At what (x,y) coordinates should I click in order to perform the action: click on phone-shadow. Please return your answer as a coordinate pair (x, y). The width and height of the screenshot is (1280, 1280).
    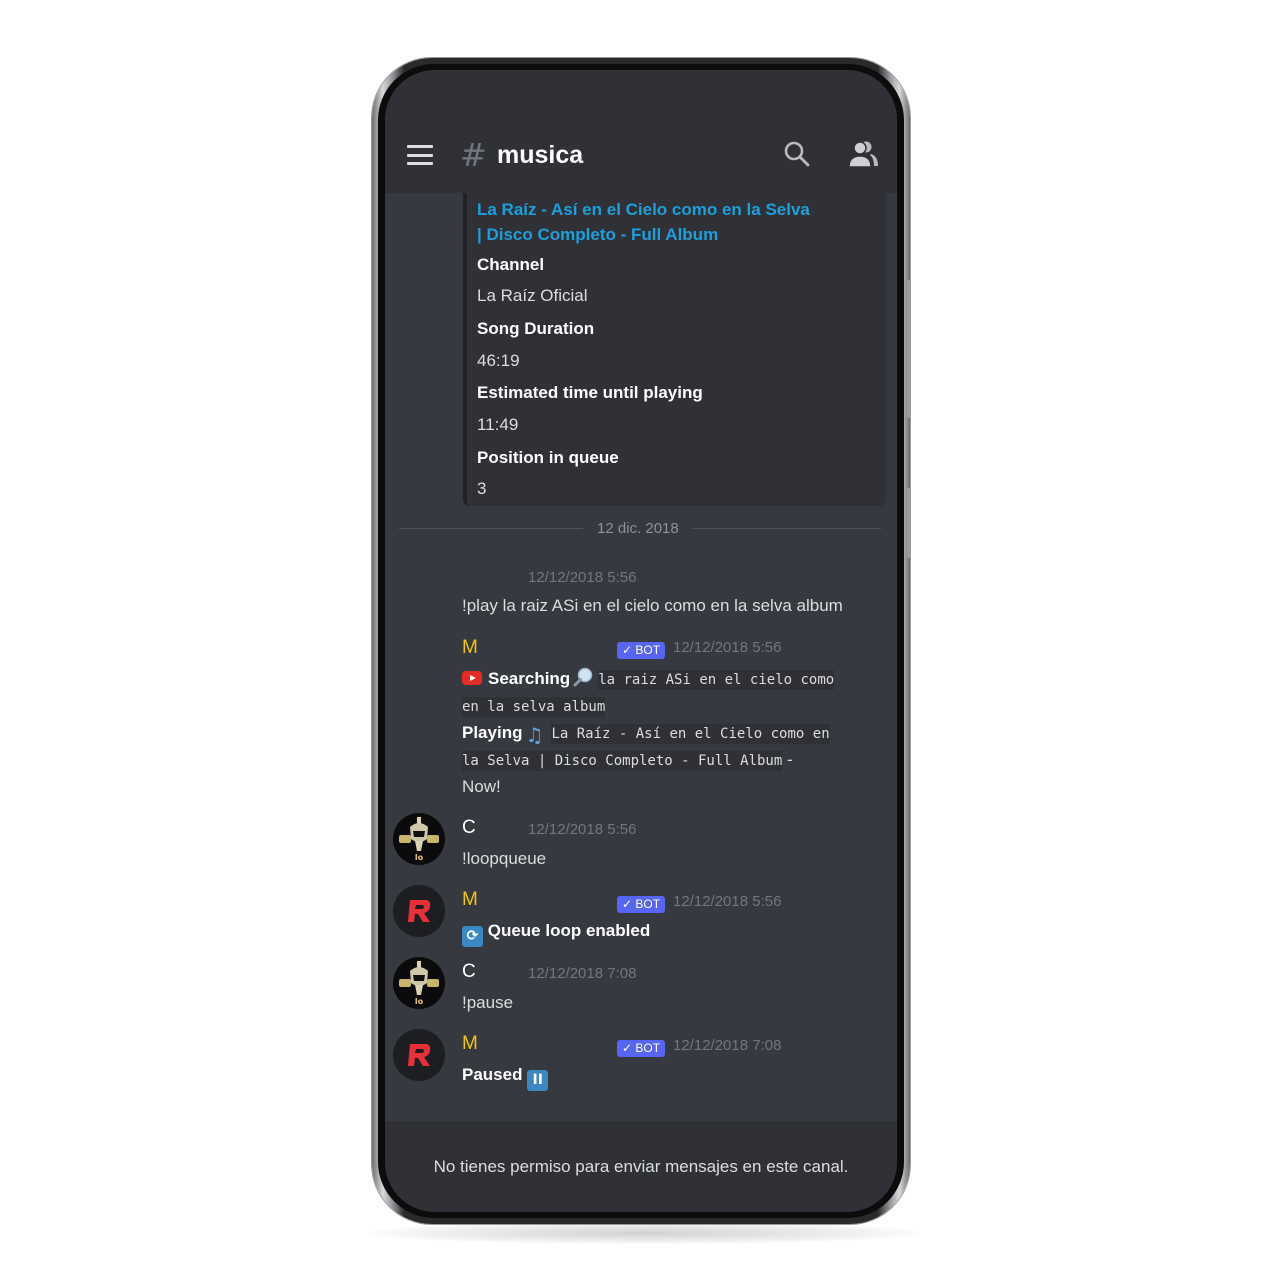
    Looking at the image, I should click on (645, 1233).